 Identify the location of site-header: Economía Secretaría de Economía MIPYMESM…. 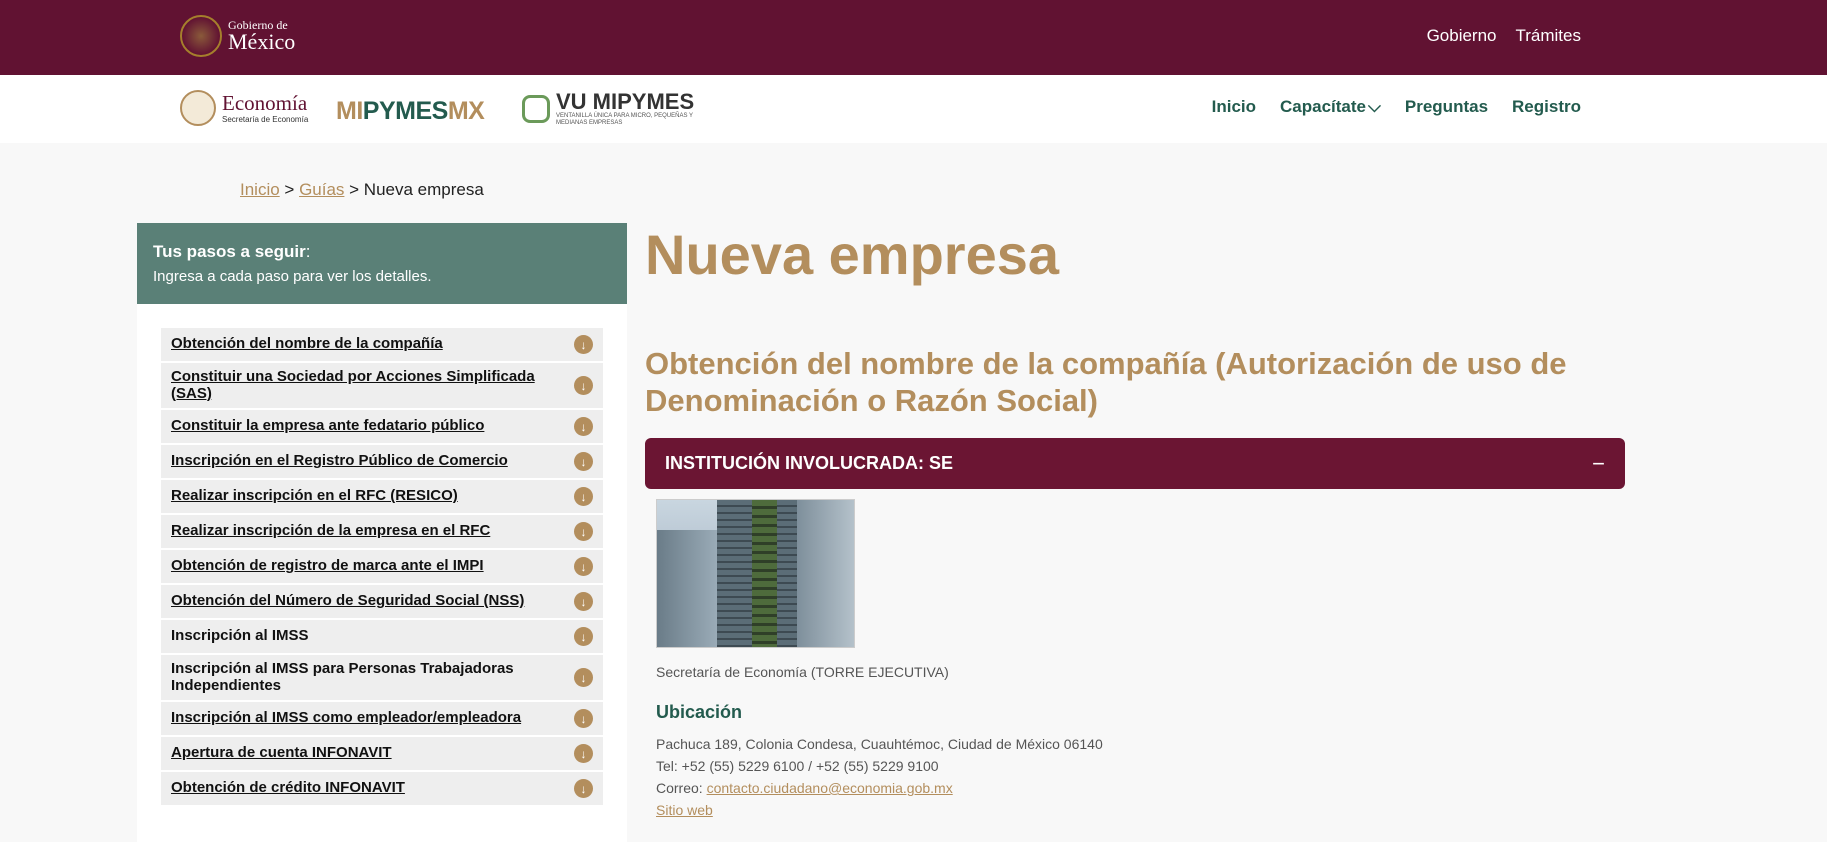
(913, 109).